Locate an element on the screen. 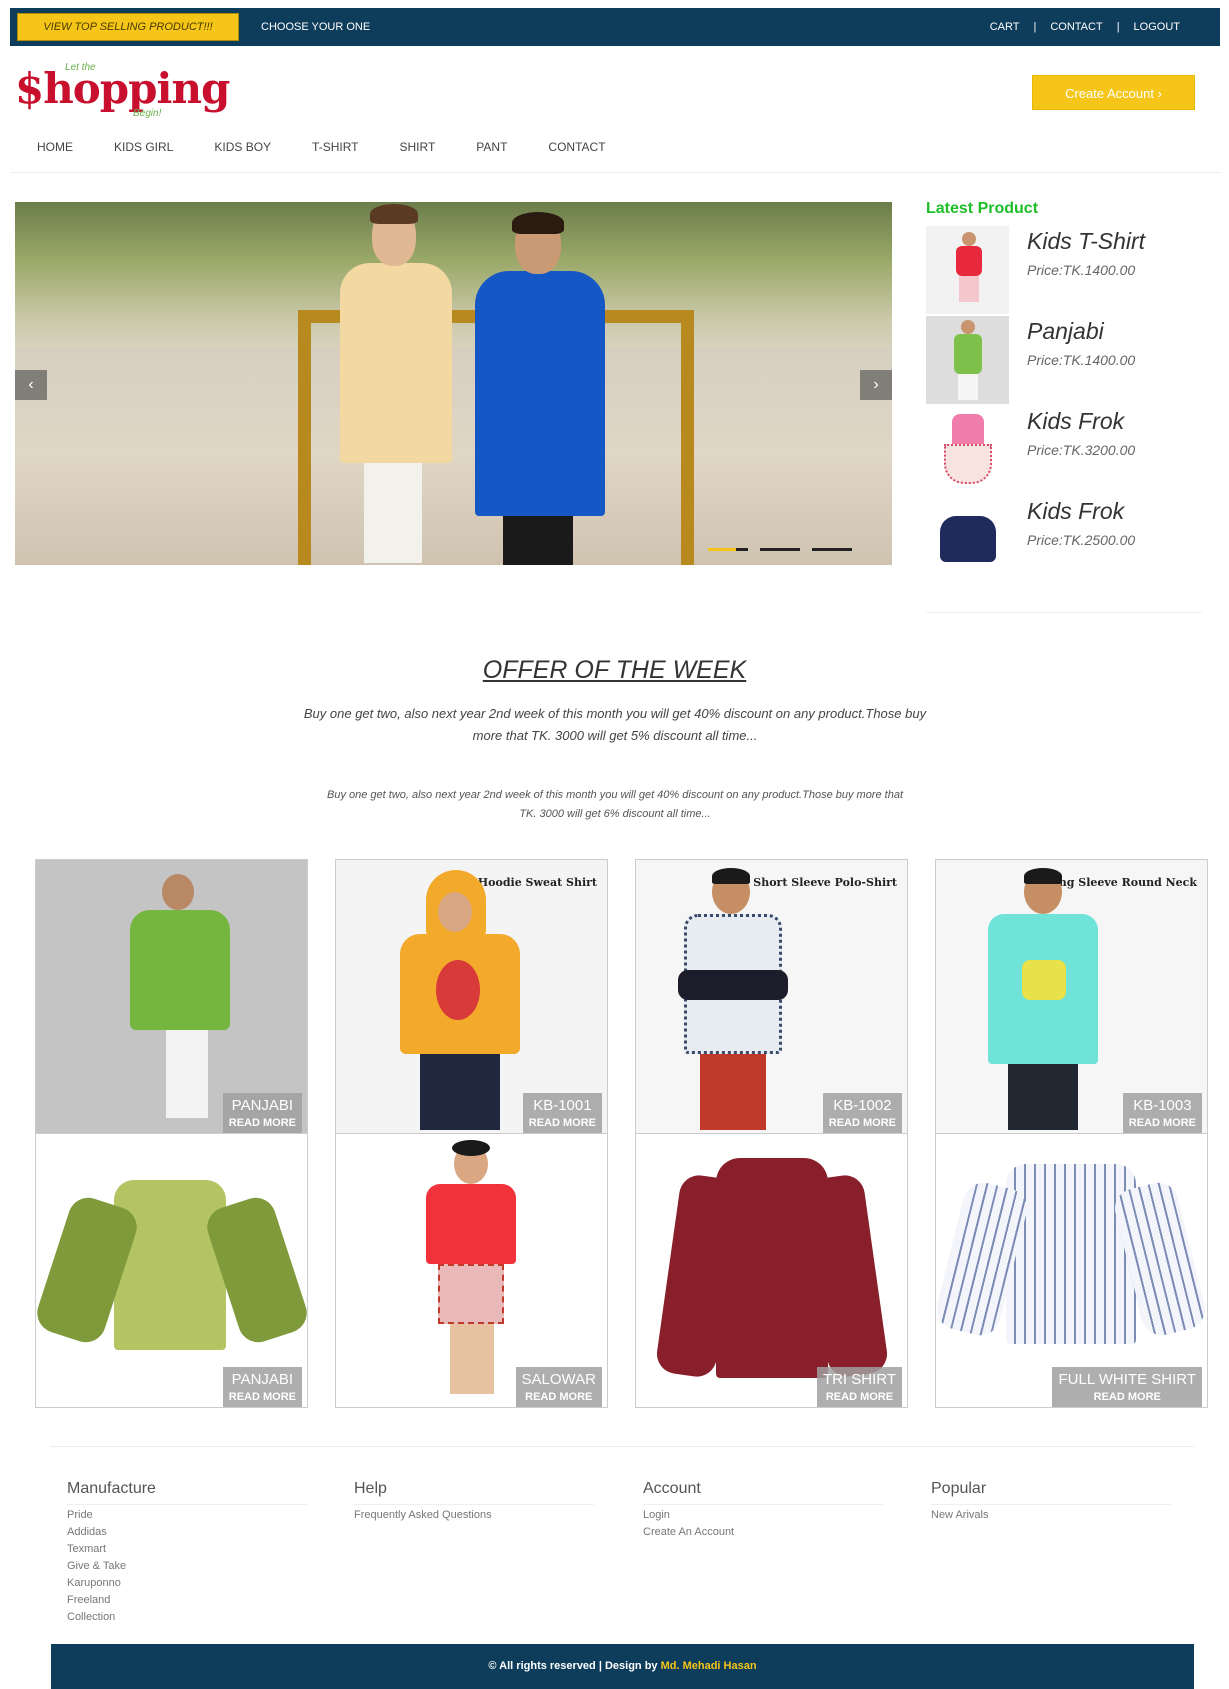 Image resolution: width=1229 pixels, height=1689 pixels. nav-home: HOME is located at coordinates (55, 147).